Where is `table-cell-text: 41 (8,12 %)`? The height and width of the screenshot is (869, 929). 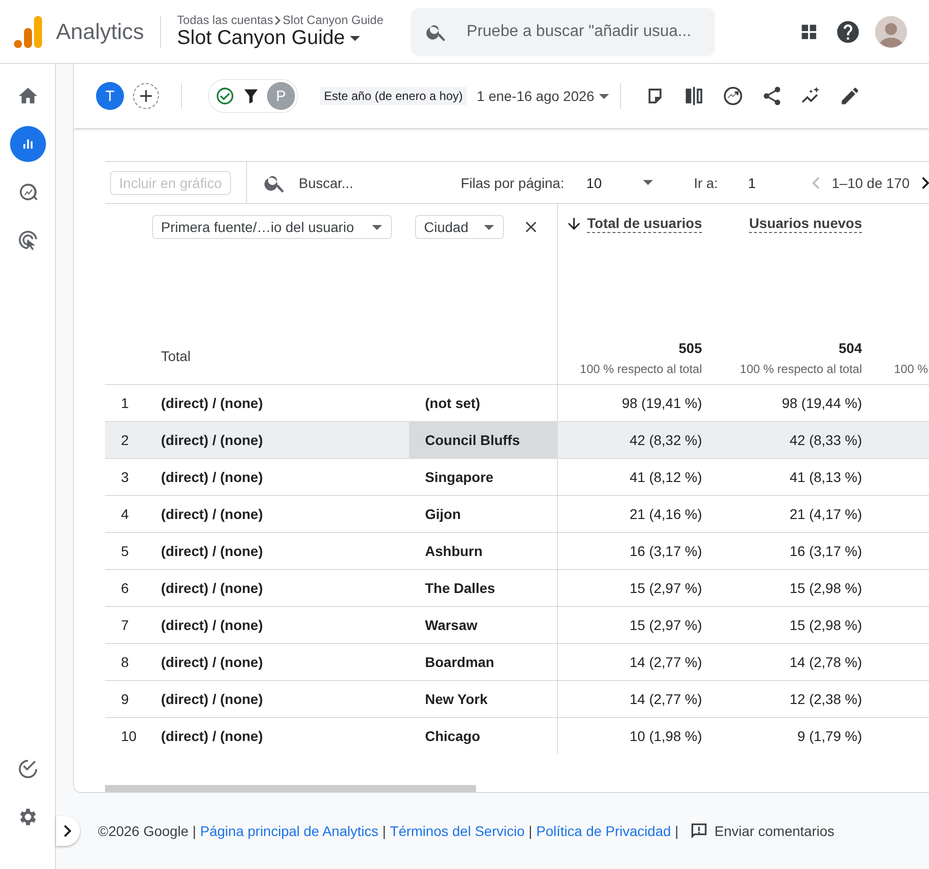 table-cell-text: 41 (8,12 %) is located at coordinates (665, 477).